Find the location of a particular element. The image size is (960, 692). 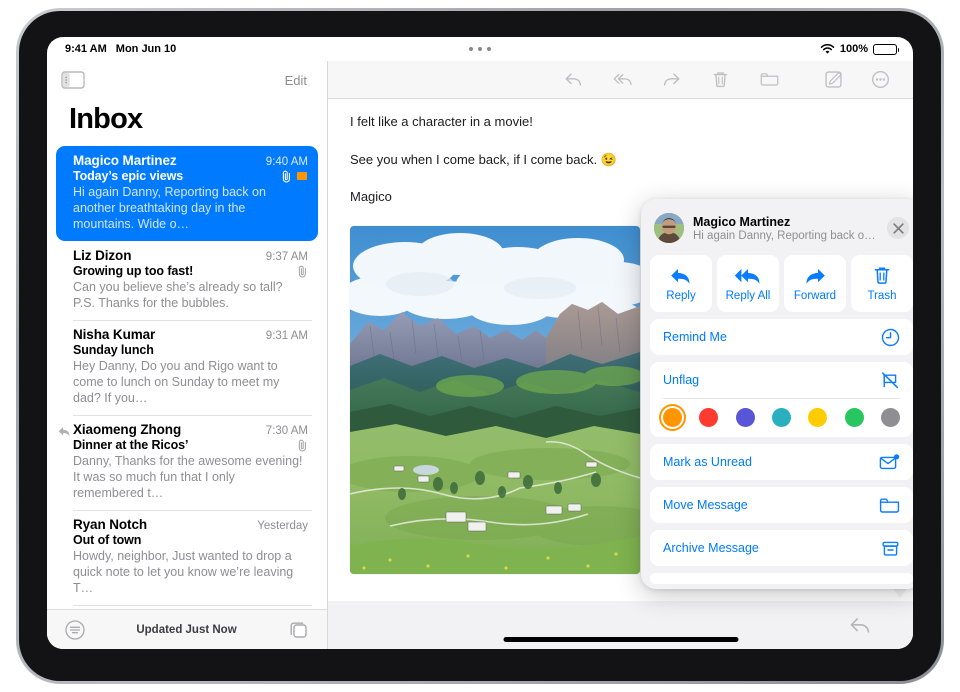

remind-me-button: Remind Me is located at coordinates (781, 337).